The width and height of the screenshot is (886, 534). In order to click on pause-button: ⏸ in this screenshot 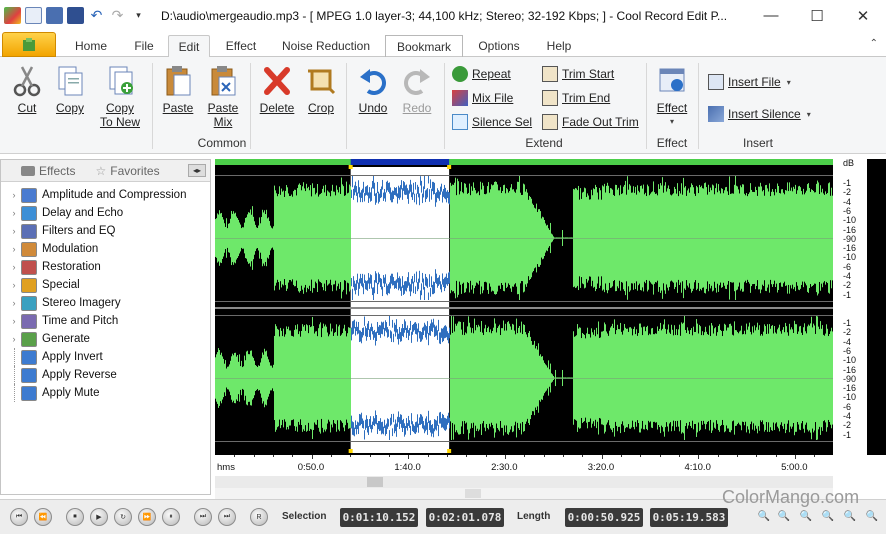, I will do `click(171, 517)`.